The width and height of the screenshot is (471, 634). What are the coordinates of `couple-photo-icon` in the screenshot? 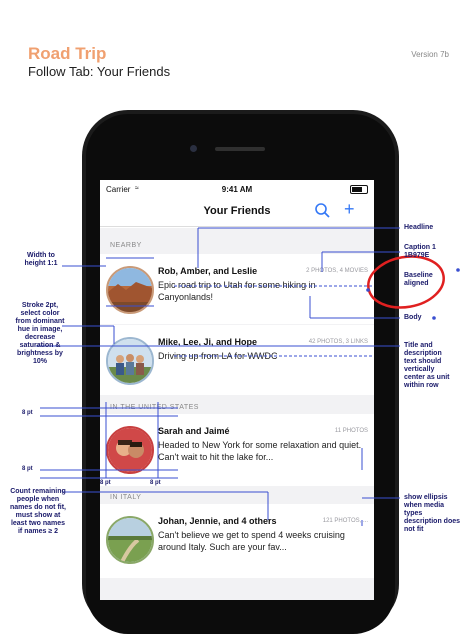 It's located at (130, 450).